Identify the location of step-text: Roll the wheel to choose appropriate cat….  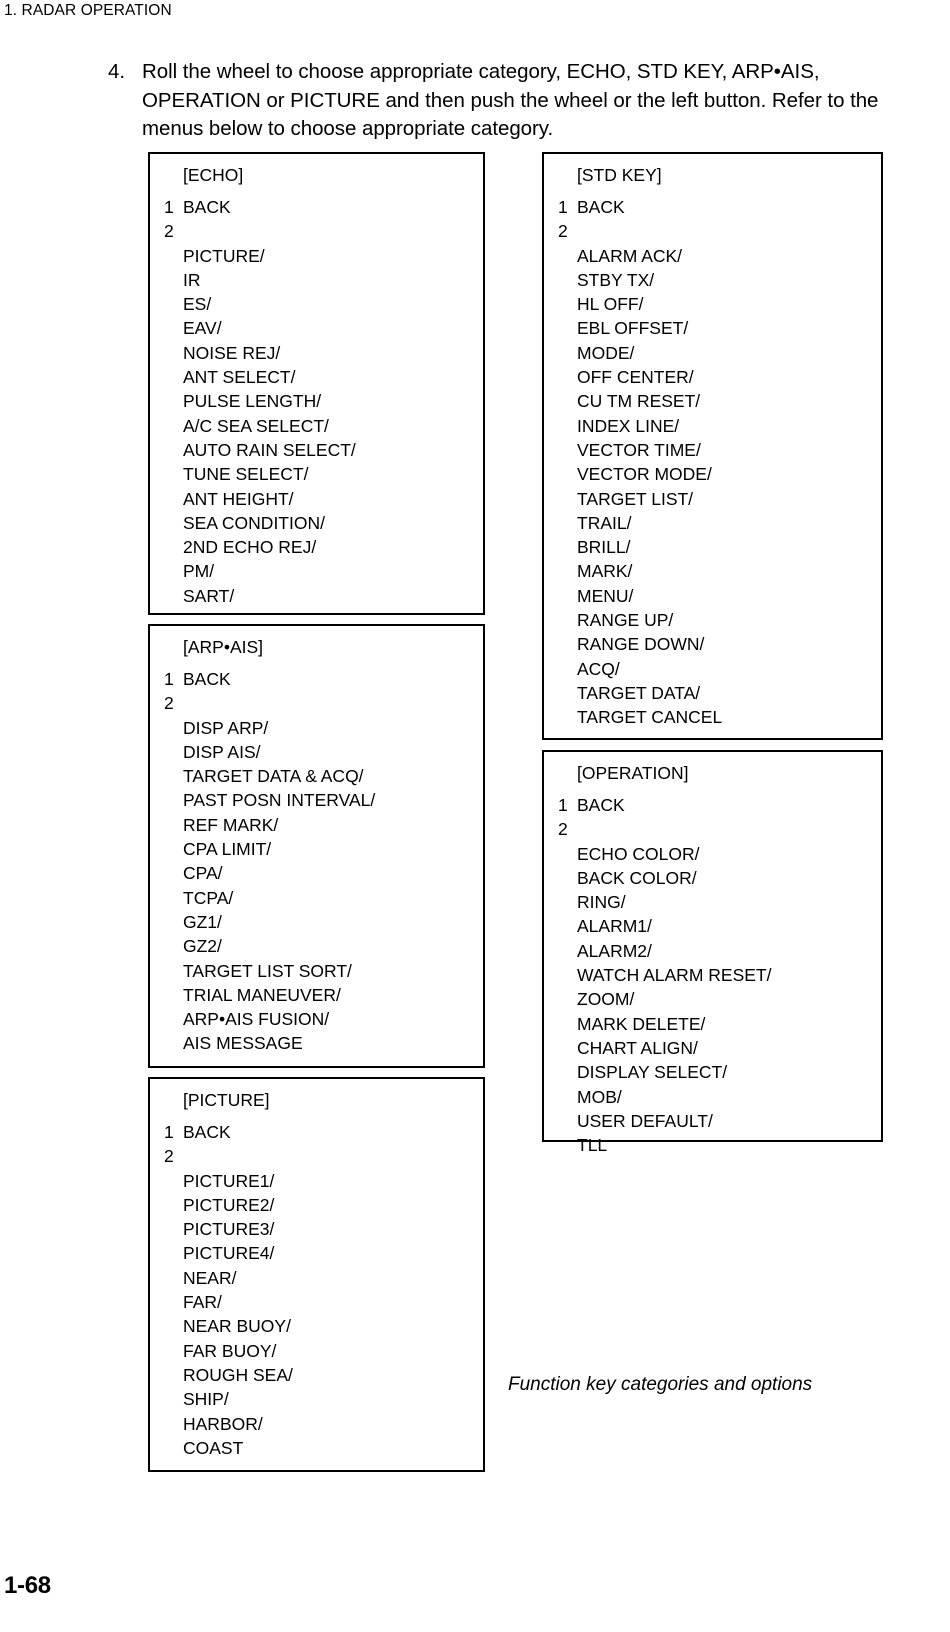
(510, 100).